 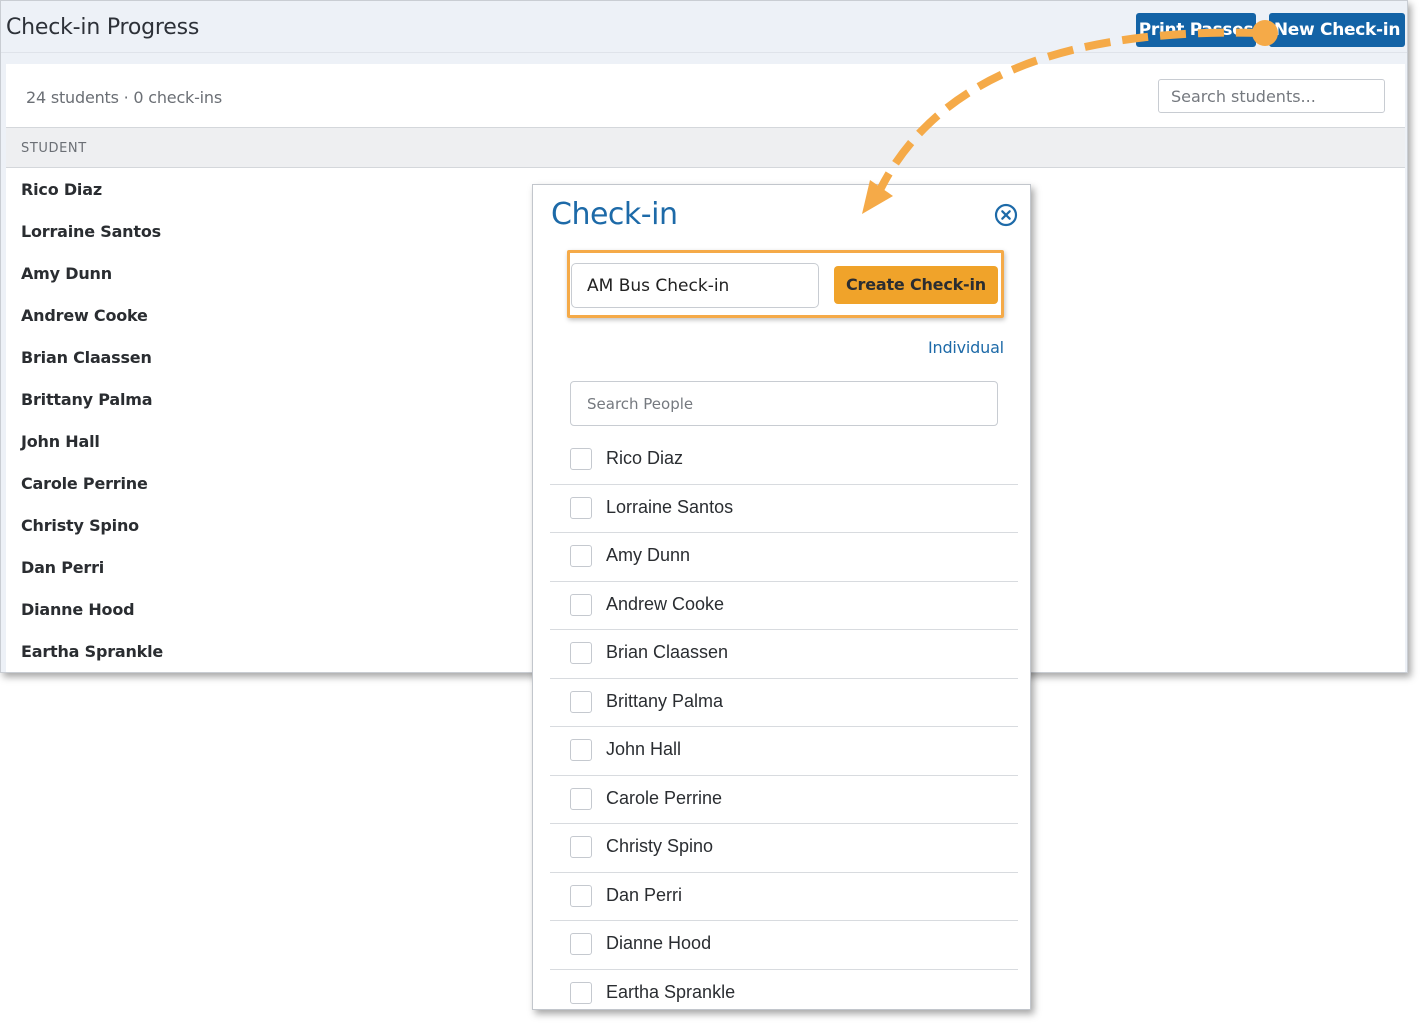 What do you see at coordinates (92, 526) in the screenshot?
I see `student-row: Christy Spino` at bounding box center [92, 526].